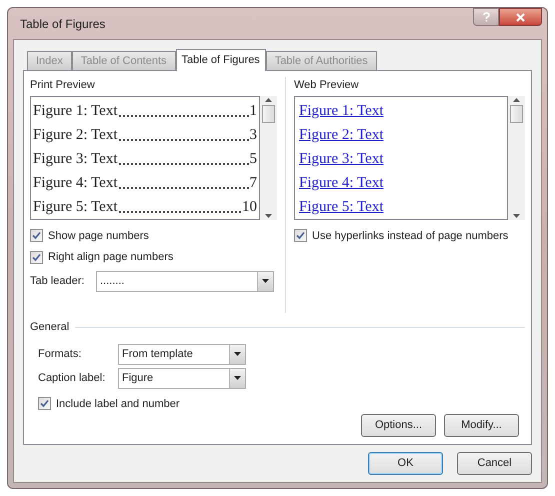  What do you see at coordinates (253, 135) in the screenshot?
I see `page-number: 3` at bounding box center [253, 135].